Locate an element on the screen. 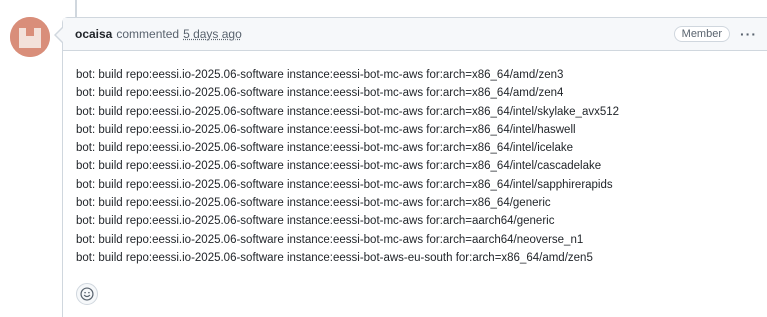 Image resolution: width=767 pixels, height=317 pixels. header-actions: Member ··· is located at coordinates (715, 34).